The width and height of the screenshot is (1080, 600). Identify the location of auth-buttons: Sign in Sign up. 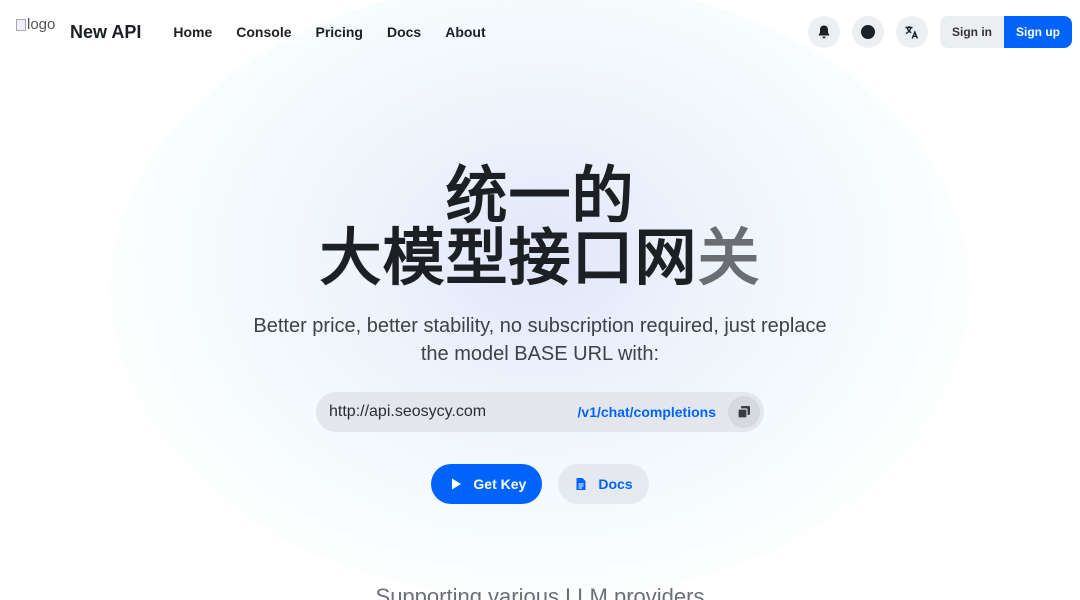
(1006, 32).